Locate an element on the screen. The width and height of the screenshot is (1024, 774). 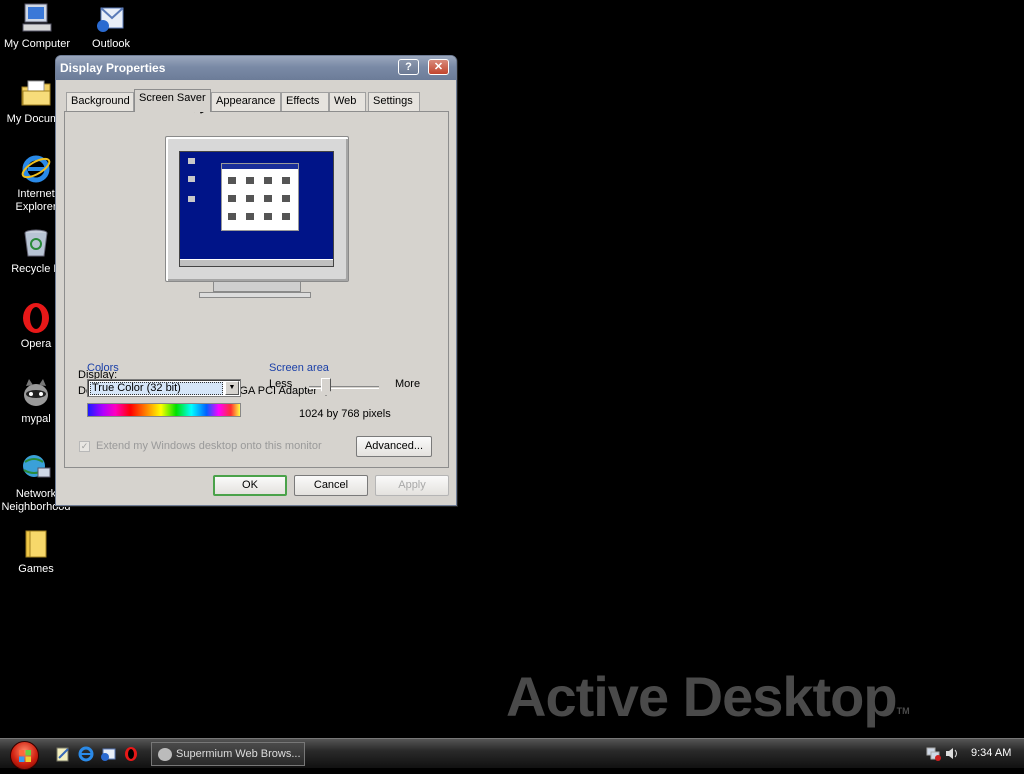
tab-label: Screen Saver is located at coordinates (172, 98).